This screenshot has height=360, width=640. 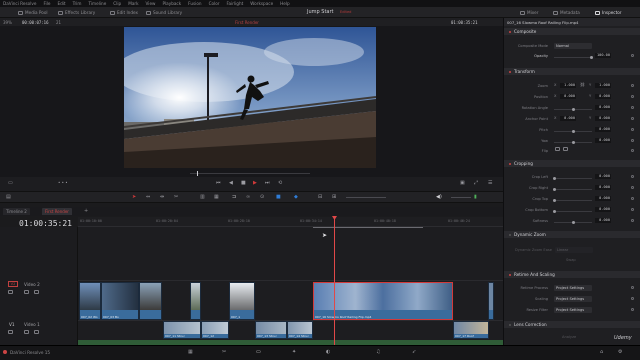 I want to click on crop-left-knob, so click(x=554, y=178).